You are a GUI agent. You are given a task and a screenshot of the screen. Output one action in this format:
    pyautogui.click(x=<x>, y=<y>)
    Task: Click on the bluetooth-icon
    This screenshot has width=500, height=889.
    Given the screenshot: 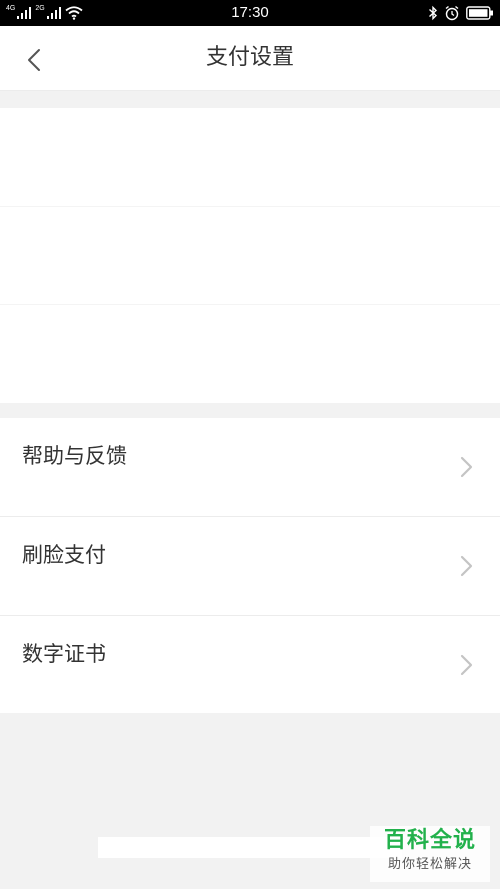 What is the action you would take?
    pyautogui.click(x=433, y=13)
    